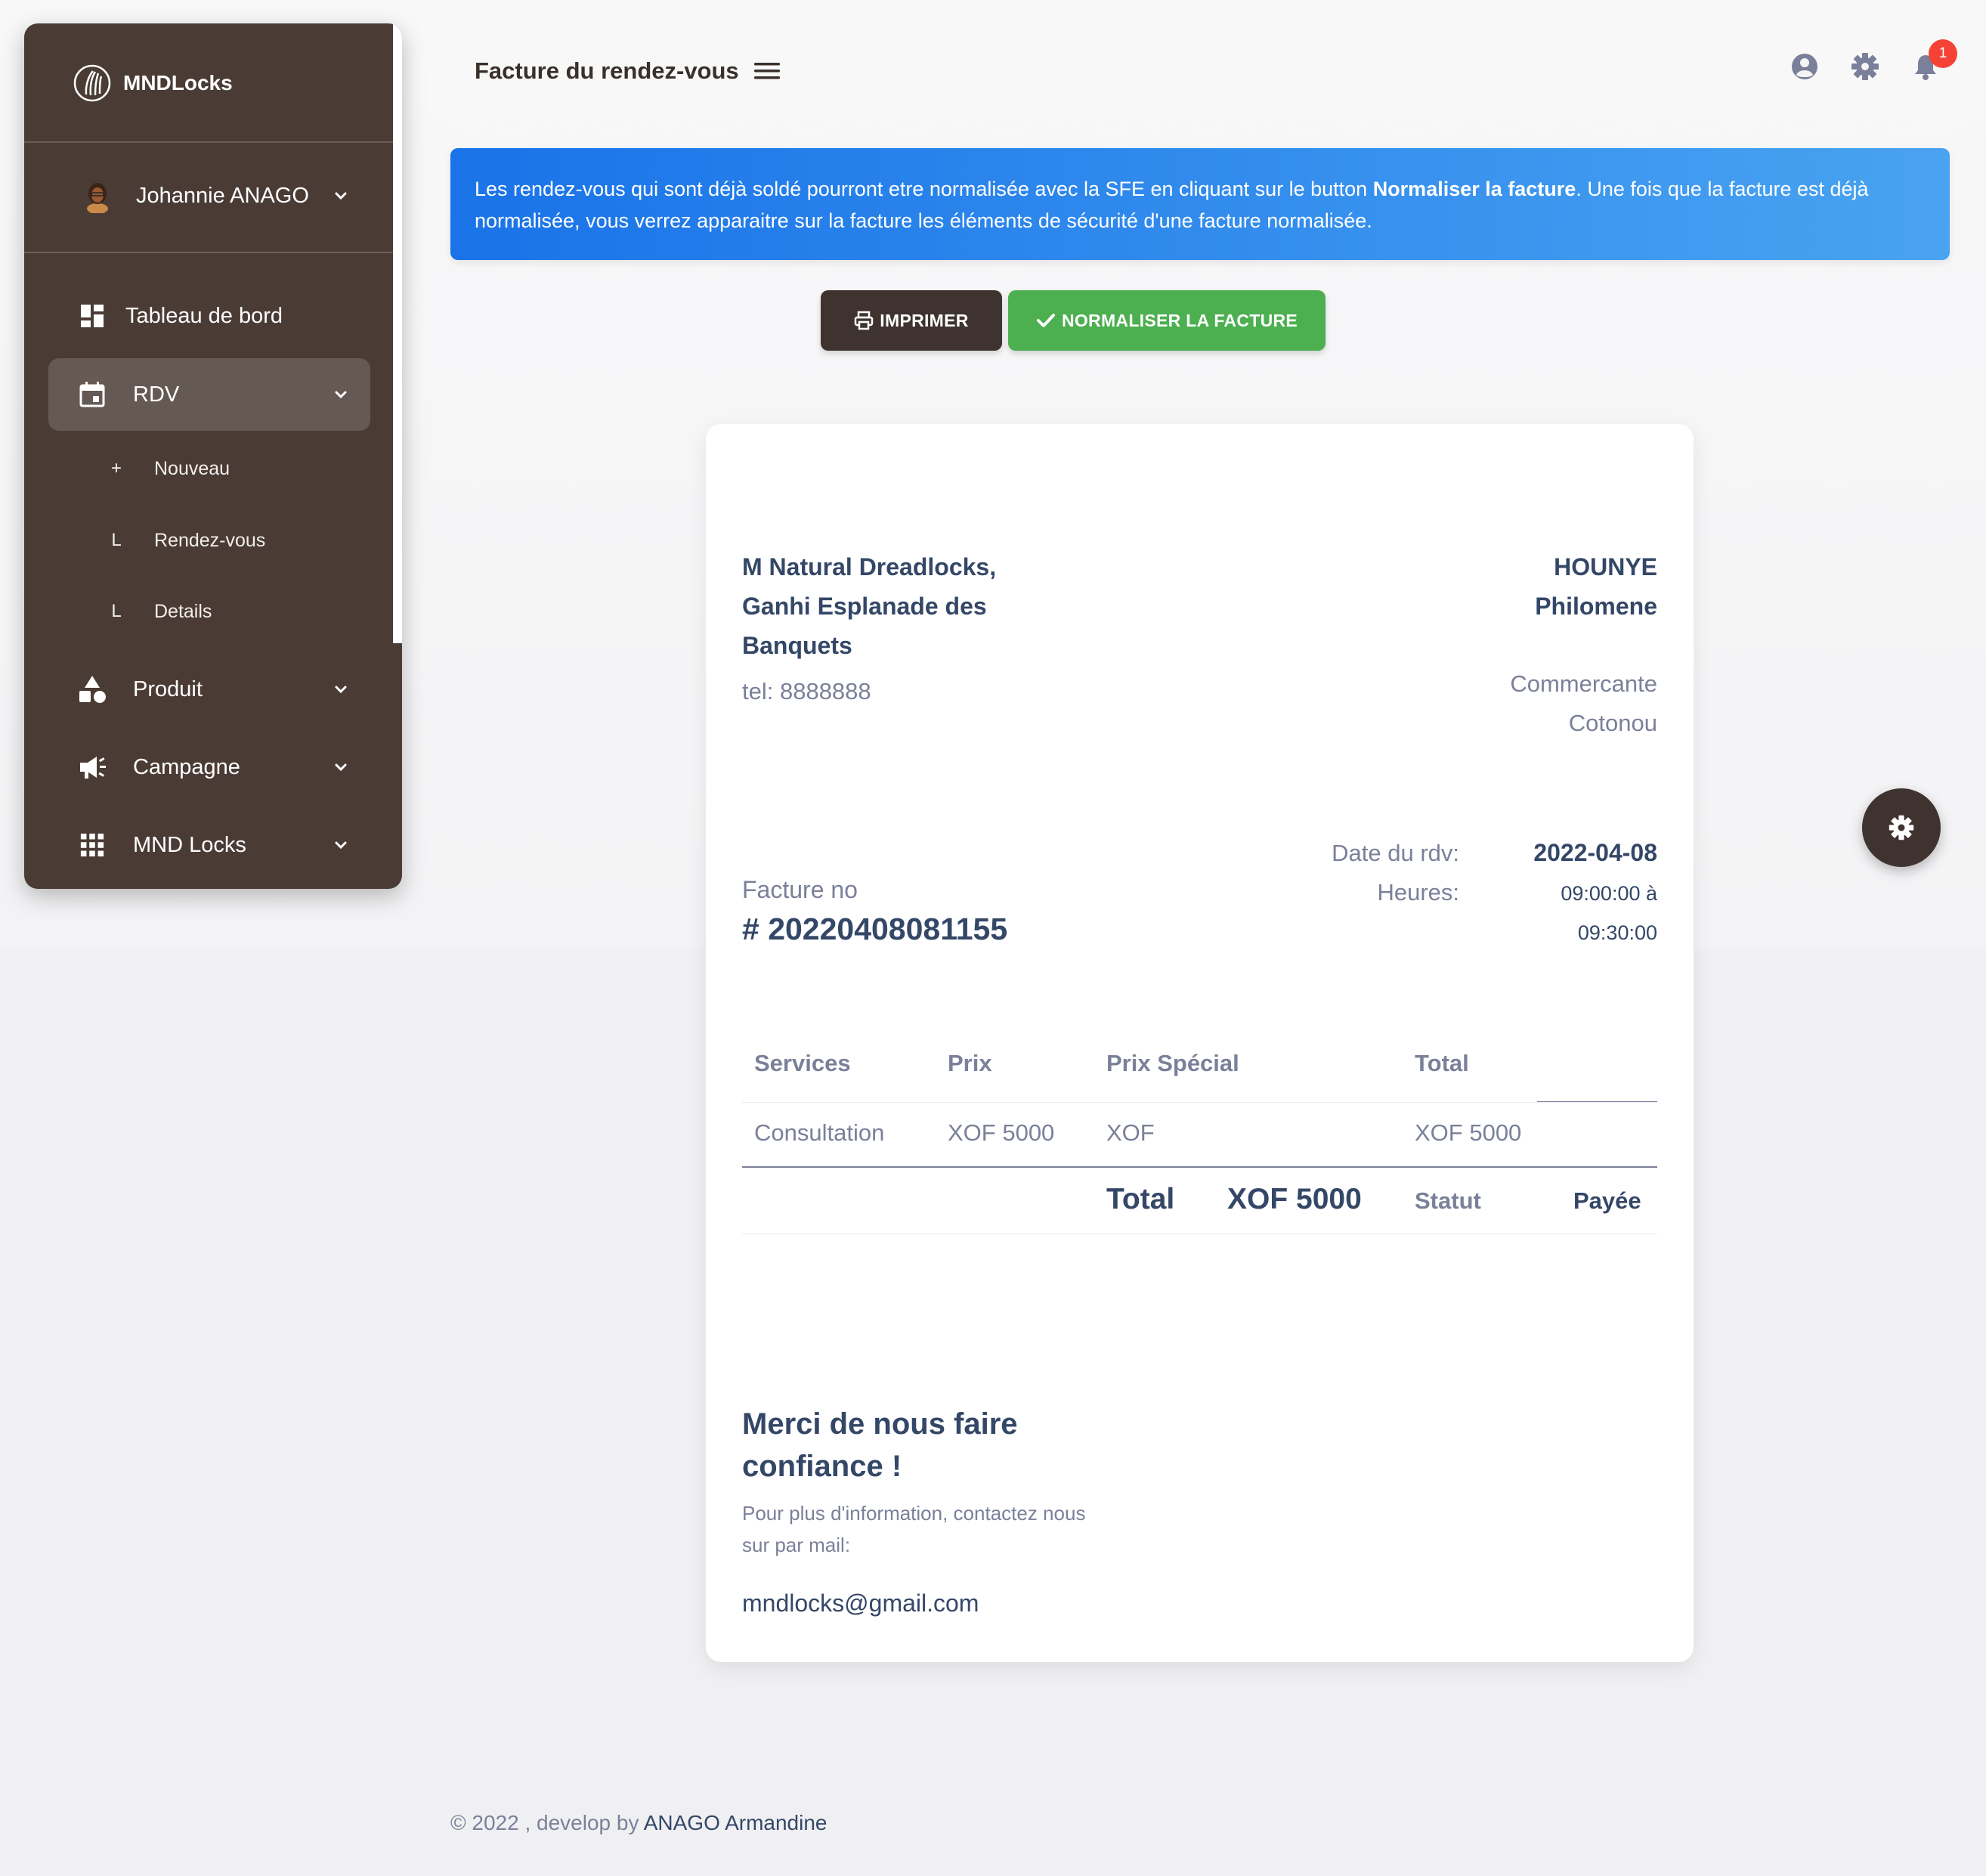 This screenshot has width=1986, height=1876. What do you see at coordinates (92, 83) in the screenshot?
I see `brand-logo-icon` at bounding box center [92, 83].